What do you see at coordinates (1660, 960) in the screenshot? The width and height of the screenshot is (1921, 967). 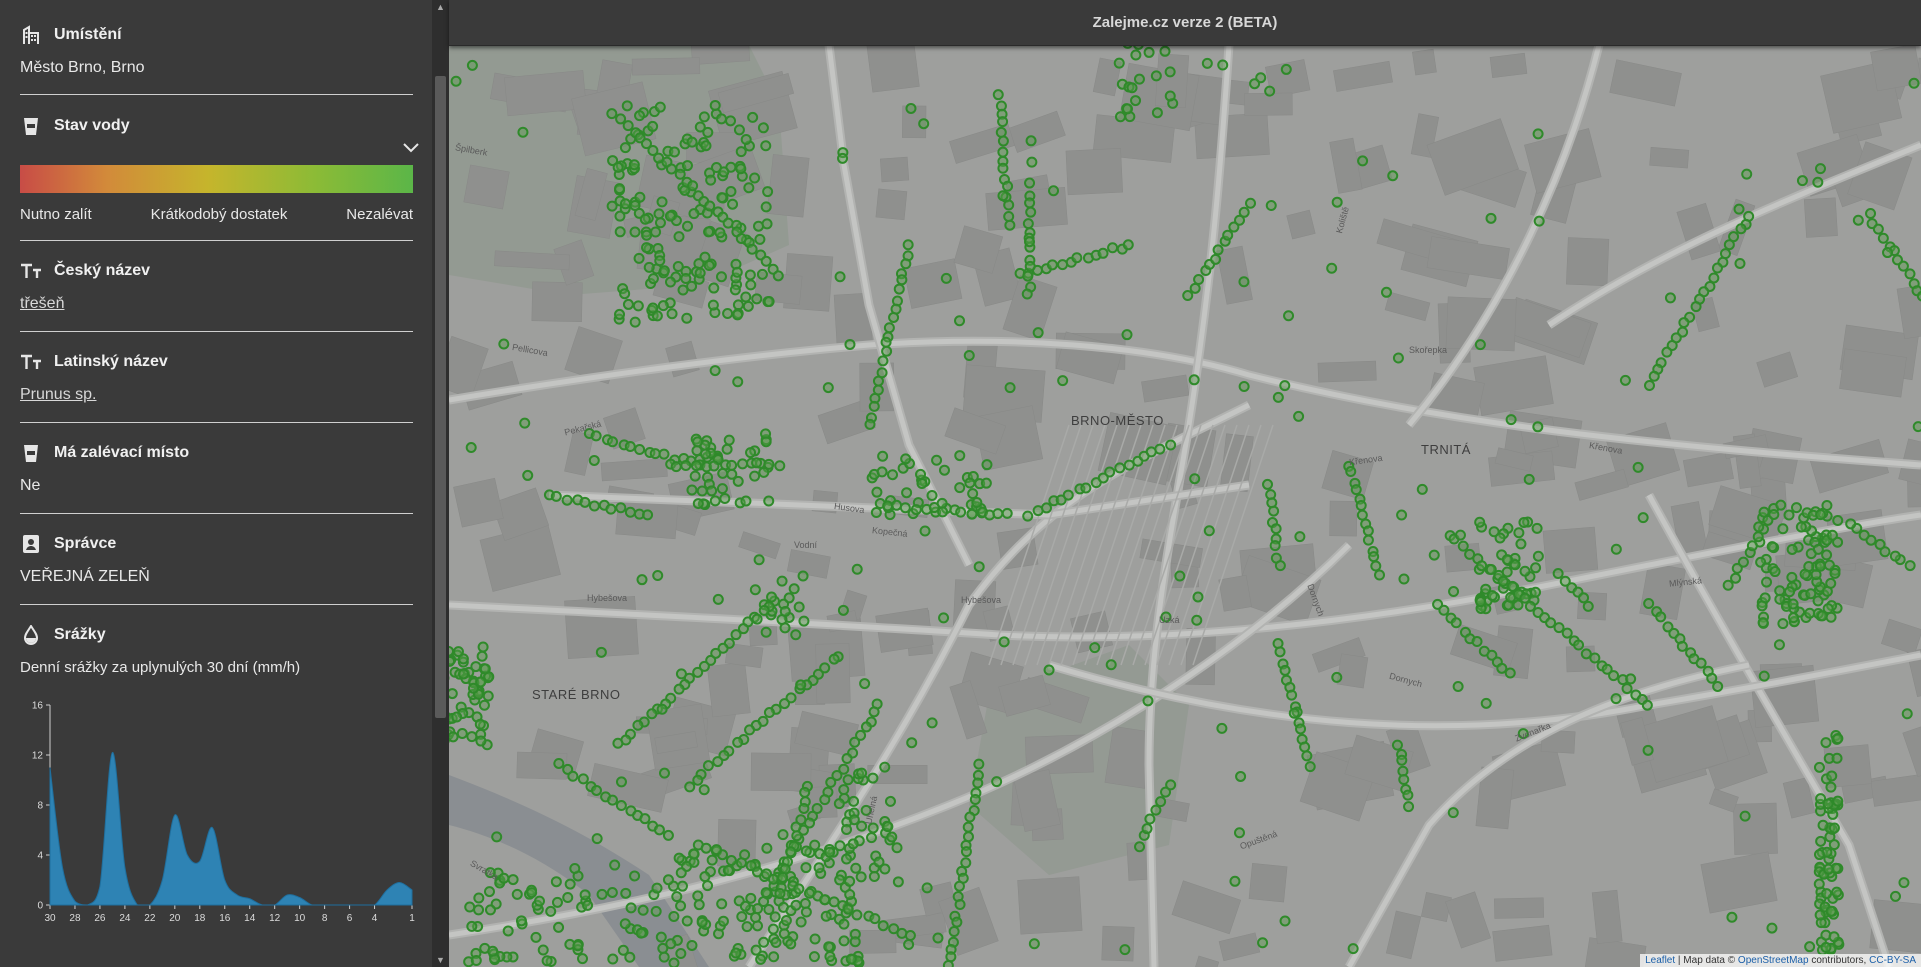 I see `leaflet-link: Leaflet` at bounding box center [1660, 960].